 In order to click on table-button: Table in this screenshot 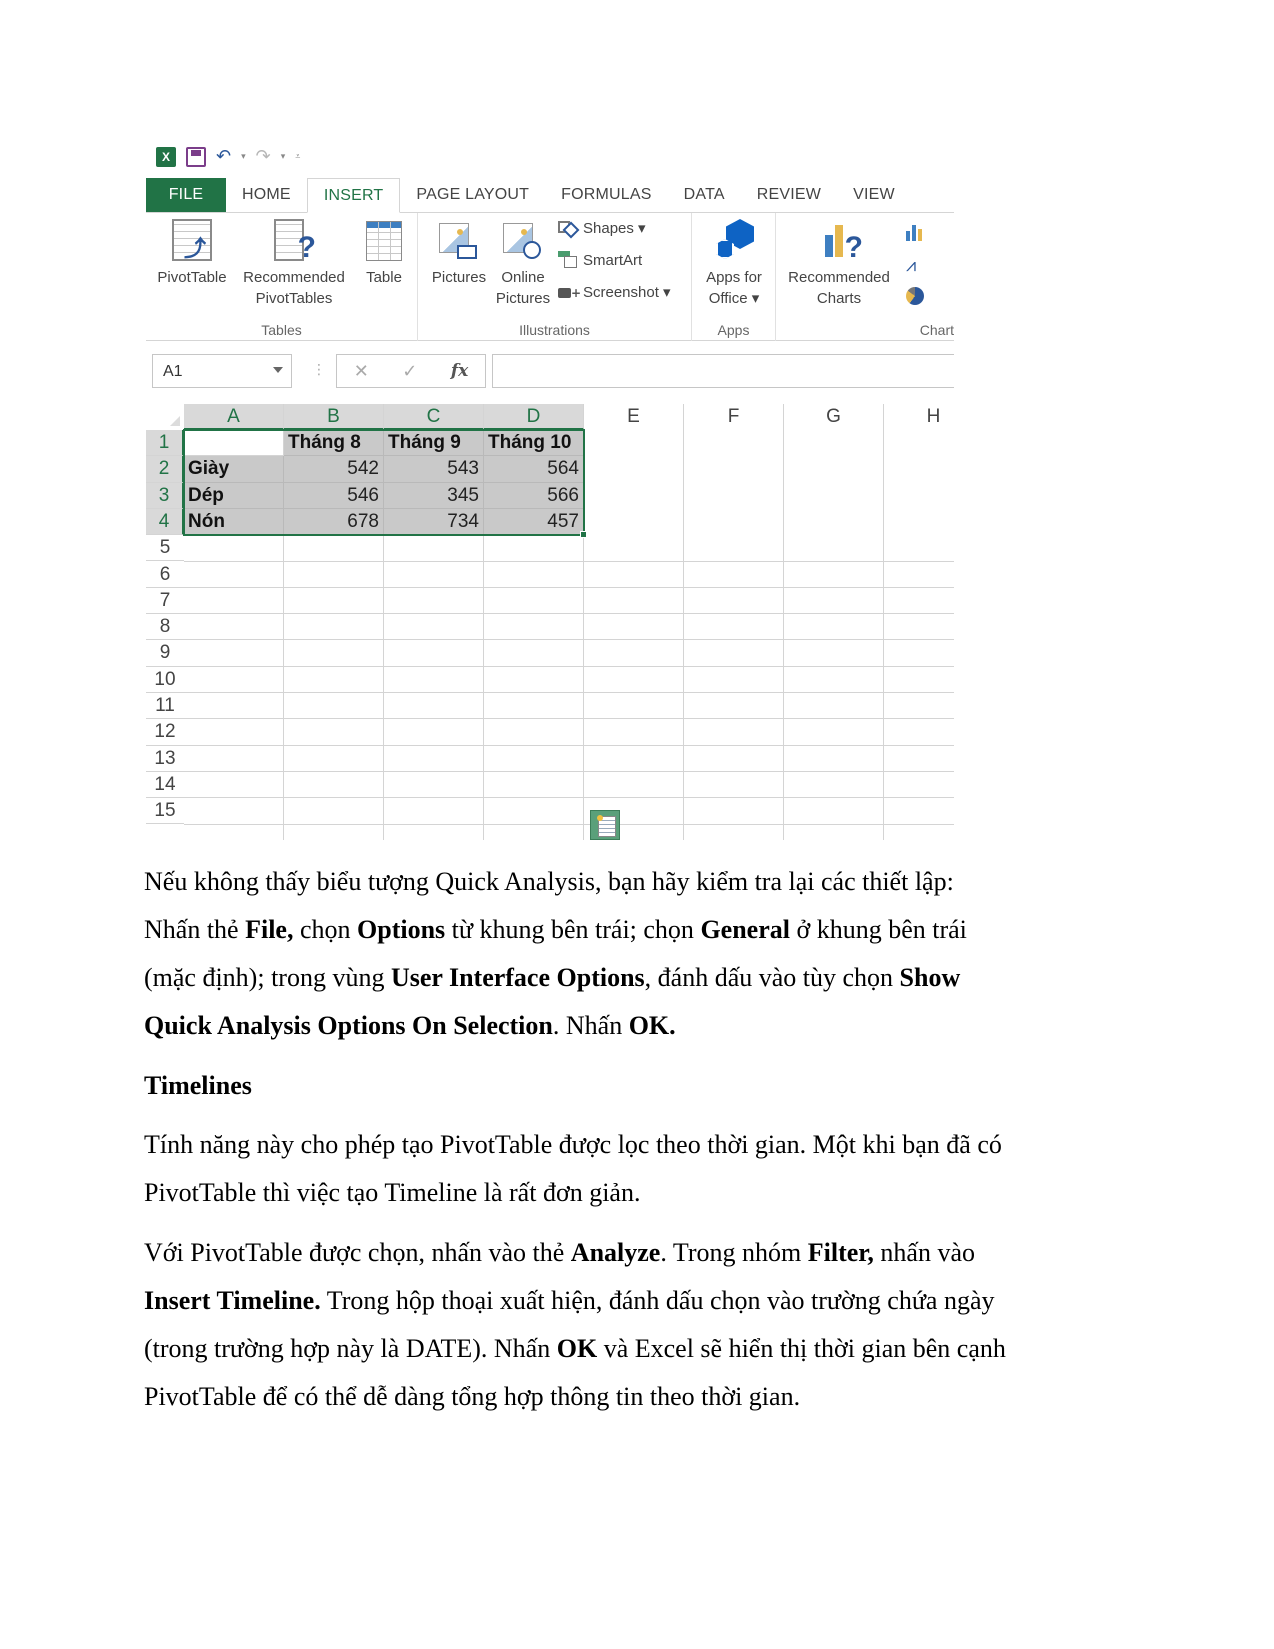, I will do `click(384, 253)`.